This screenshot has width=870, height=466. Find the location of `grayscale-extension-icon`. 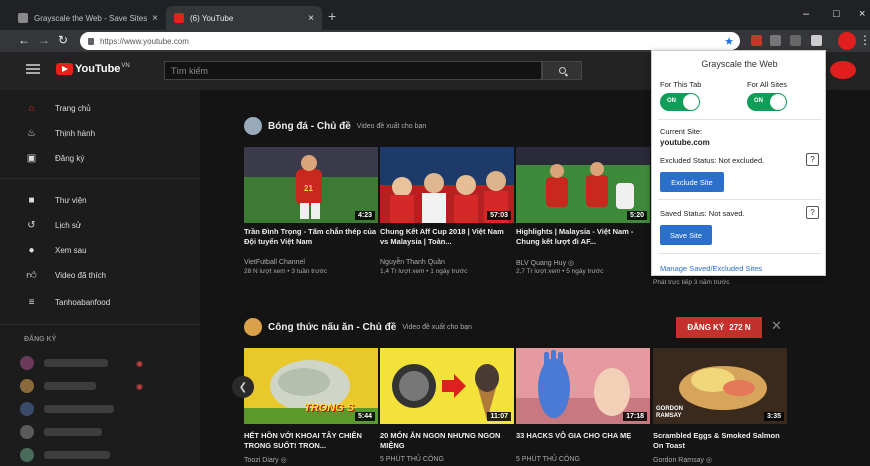

grayscale-extension-icon is located at coordinates (816, 40).